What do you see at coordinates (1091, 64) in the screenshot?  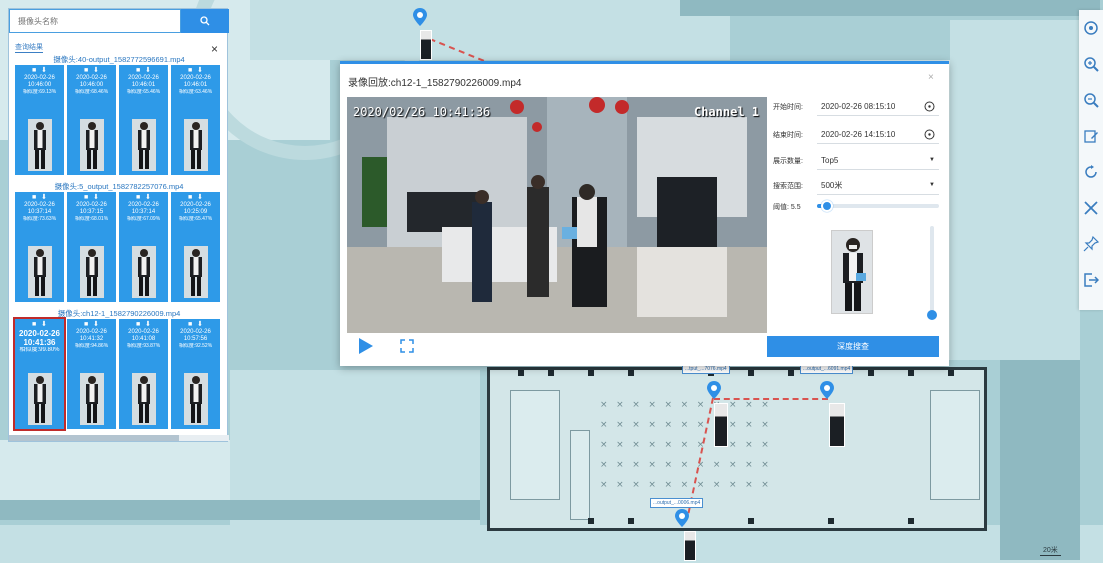 I see `zoom-in-icon` at bounding box center [1091, 64].